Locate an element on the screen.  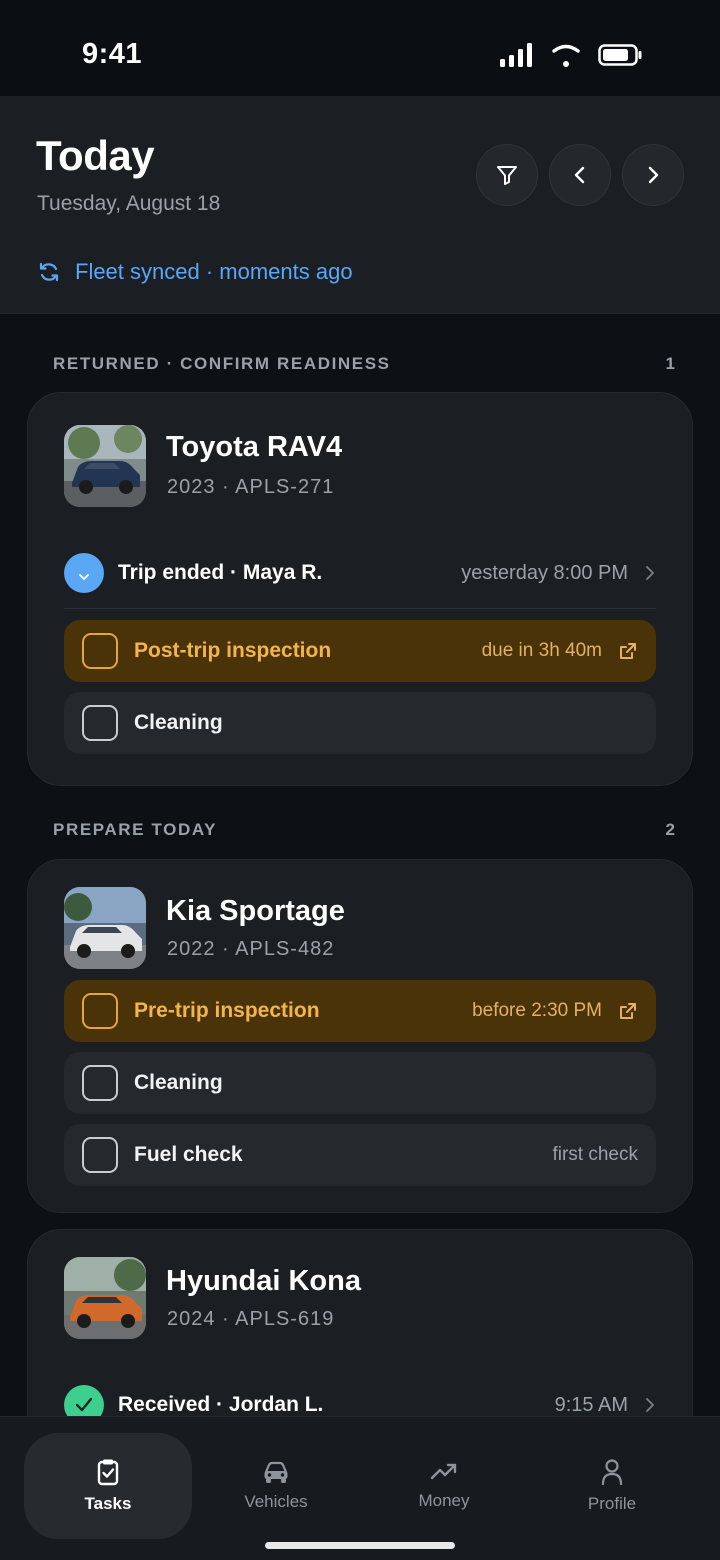
chevron-down-icon is located at coordinates (84, 577).